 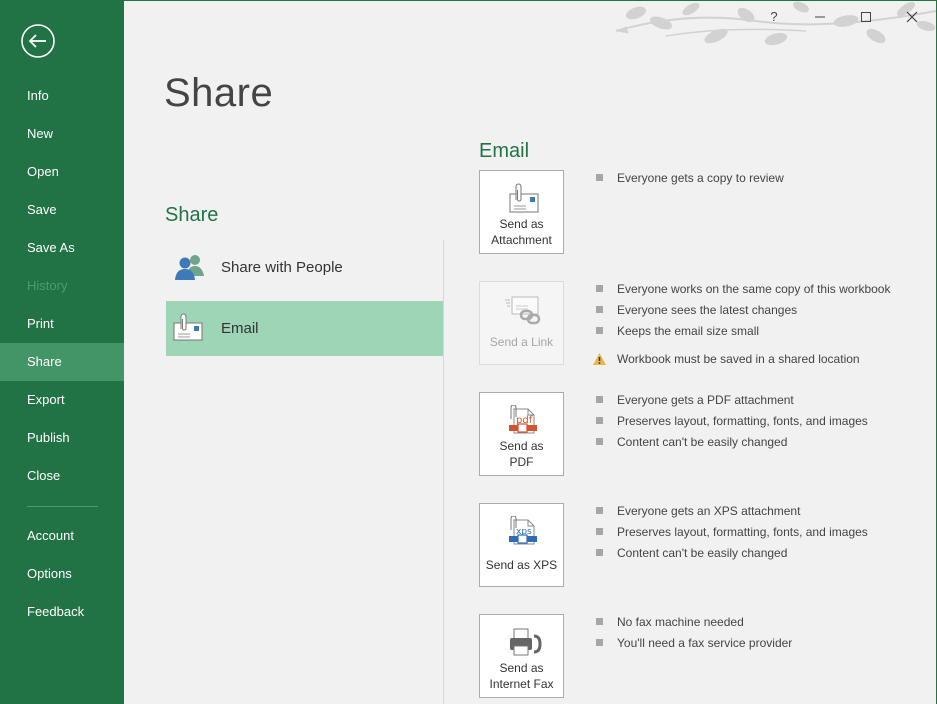 What do you see at coordinates (192, 215) in the screenshot?
I see `section-title: Share` at bounding box center [192, 215].